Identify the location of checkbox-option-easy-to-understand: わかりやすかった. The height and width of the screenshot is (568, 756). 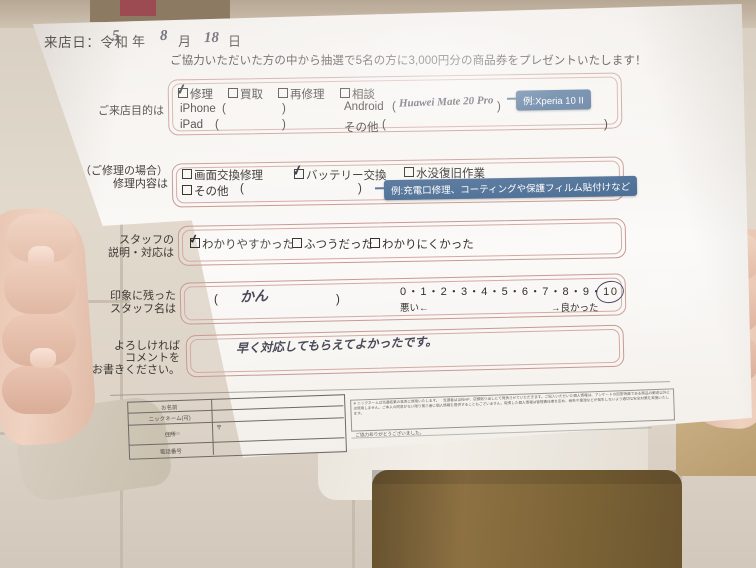
(242, 244).